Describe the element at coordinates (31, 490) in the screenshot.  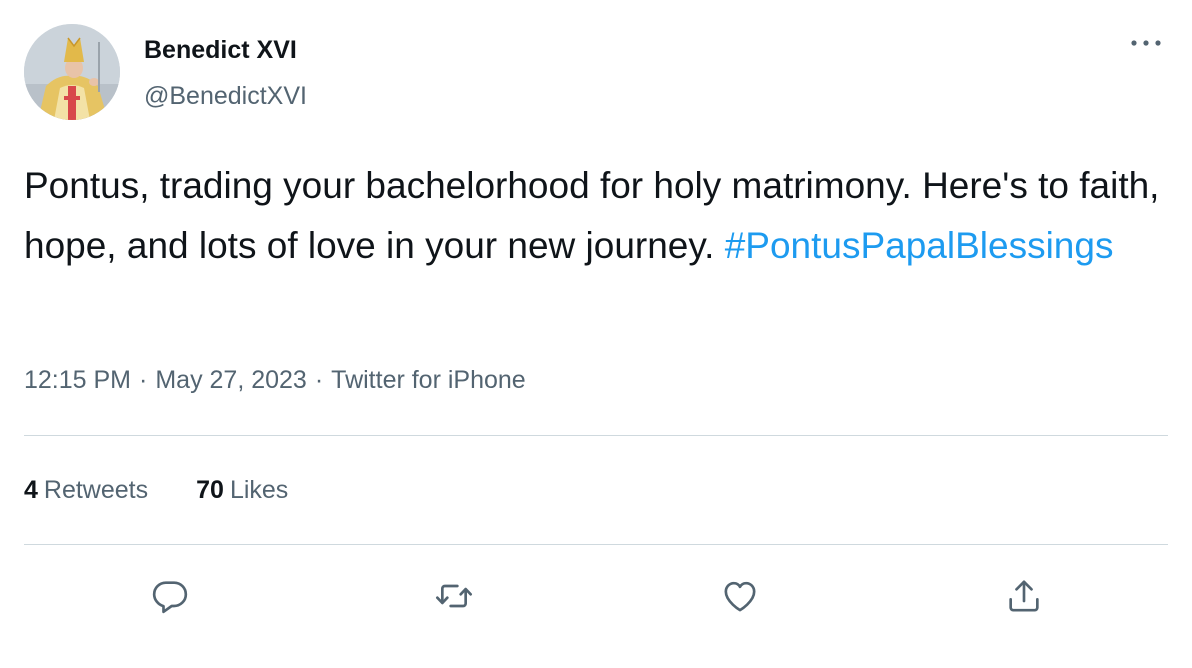
I see `retweets-count: 4` at that location.